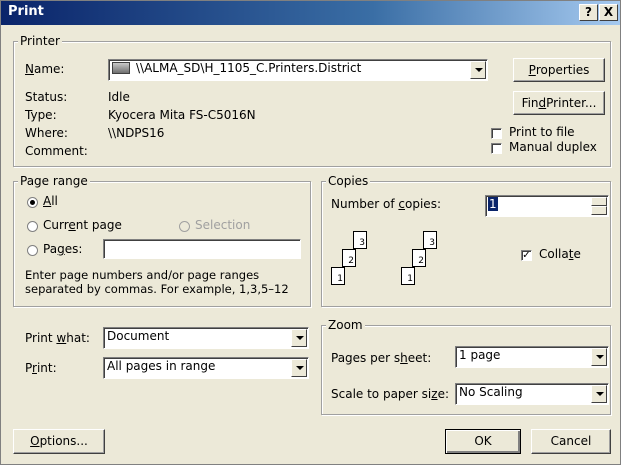  Describe the element at coordinates (560, 254) in the screenshot. I see `collate-label: Collate` at that location.